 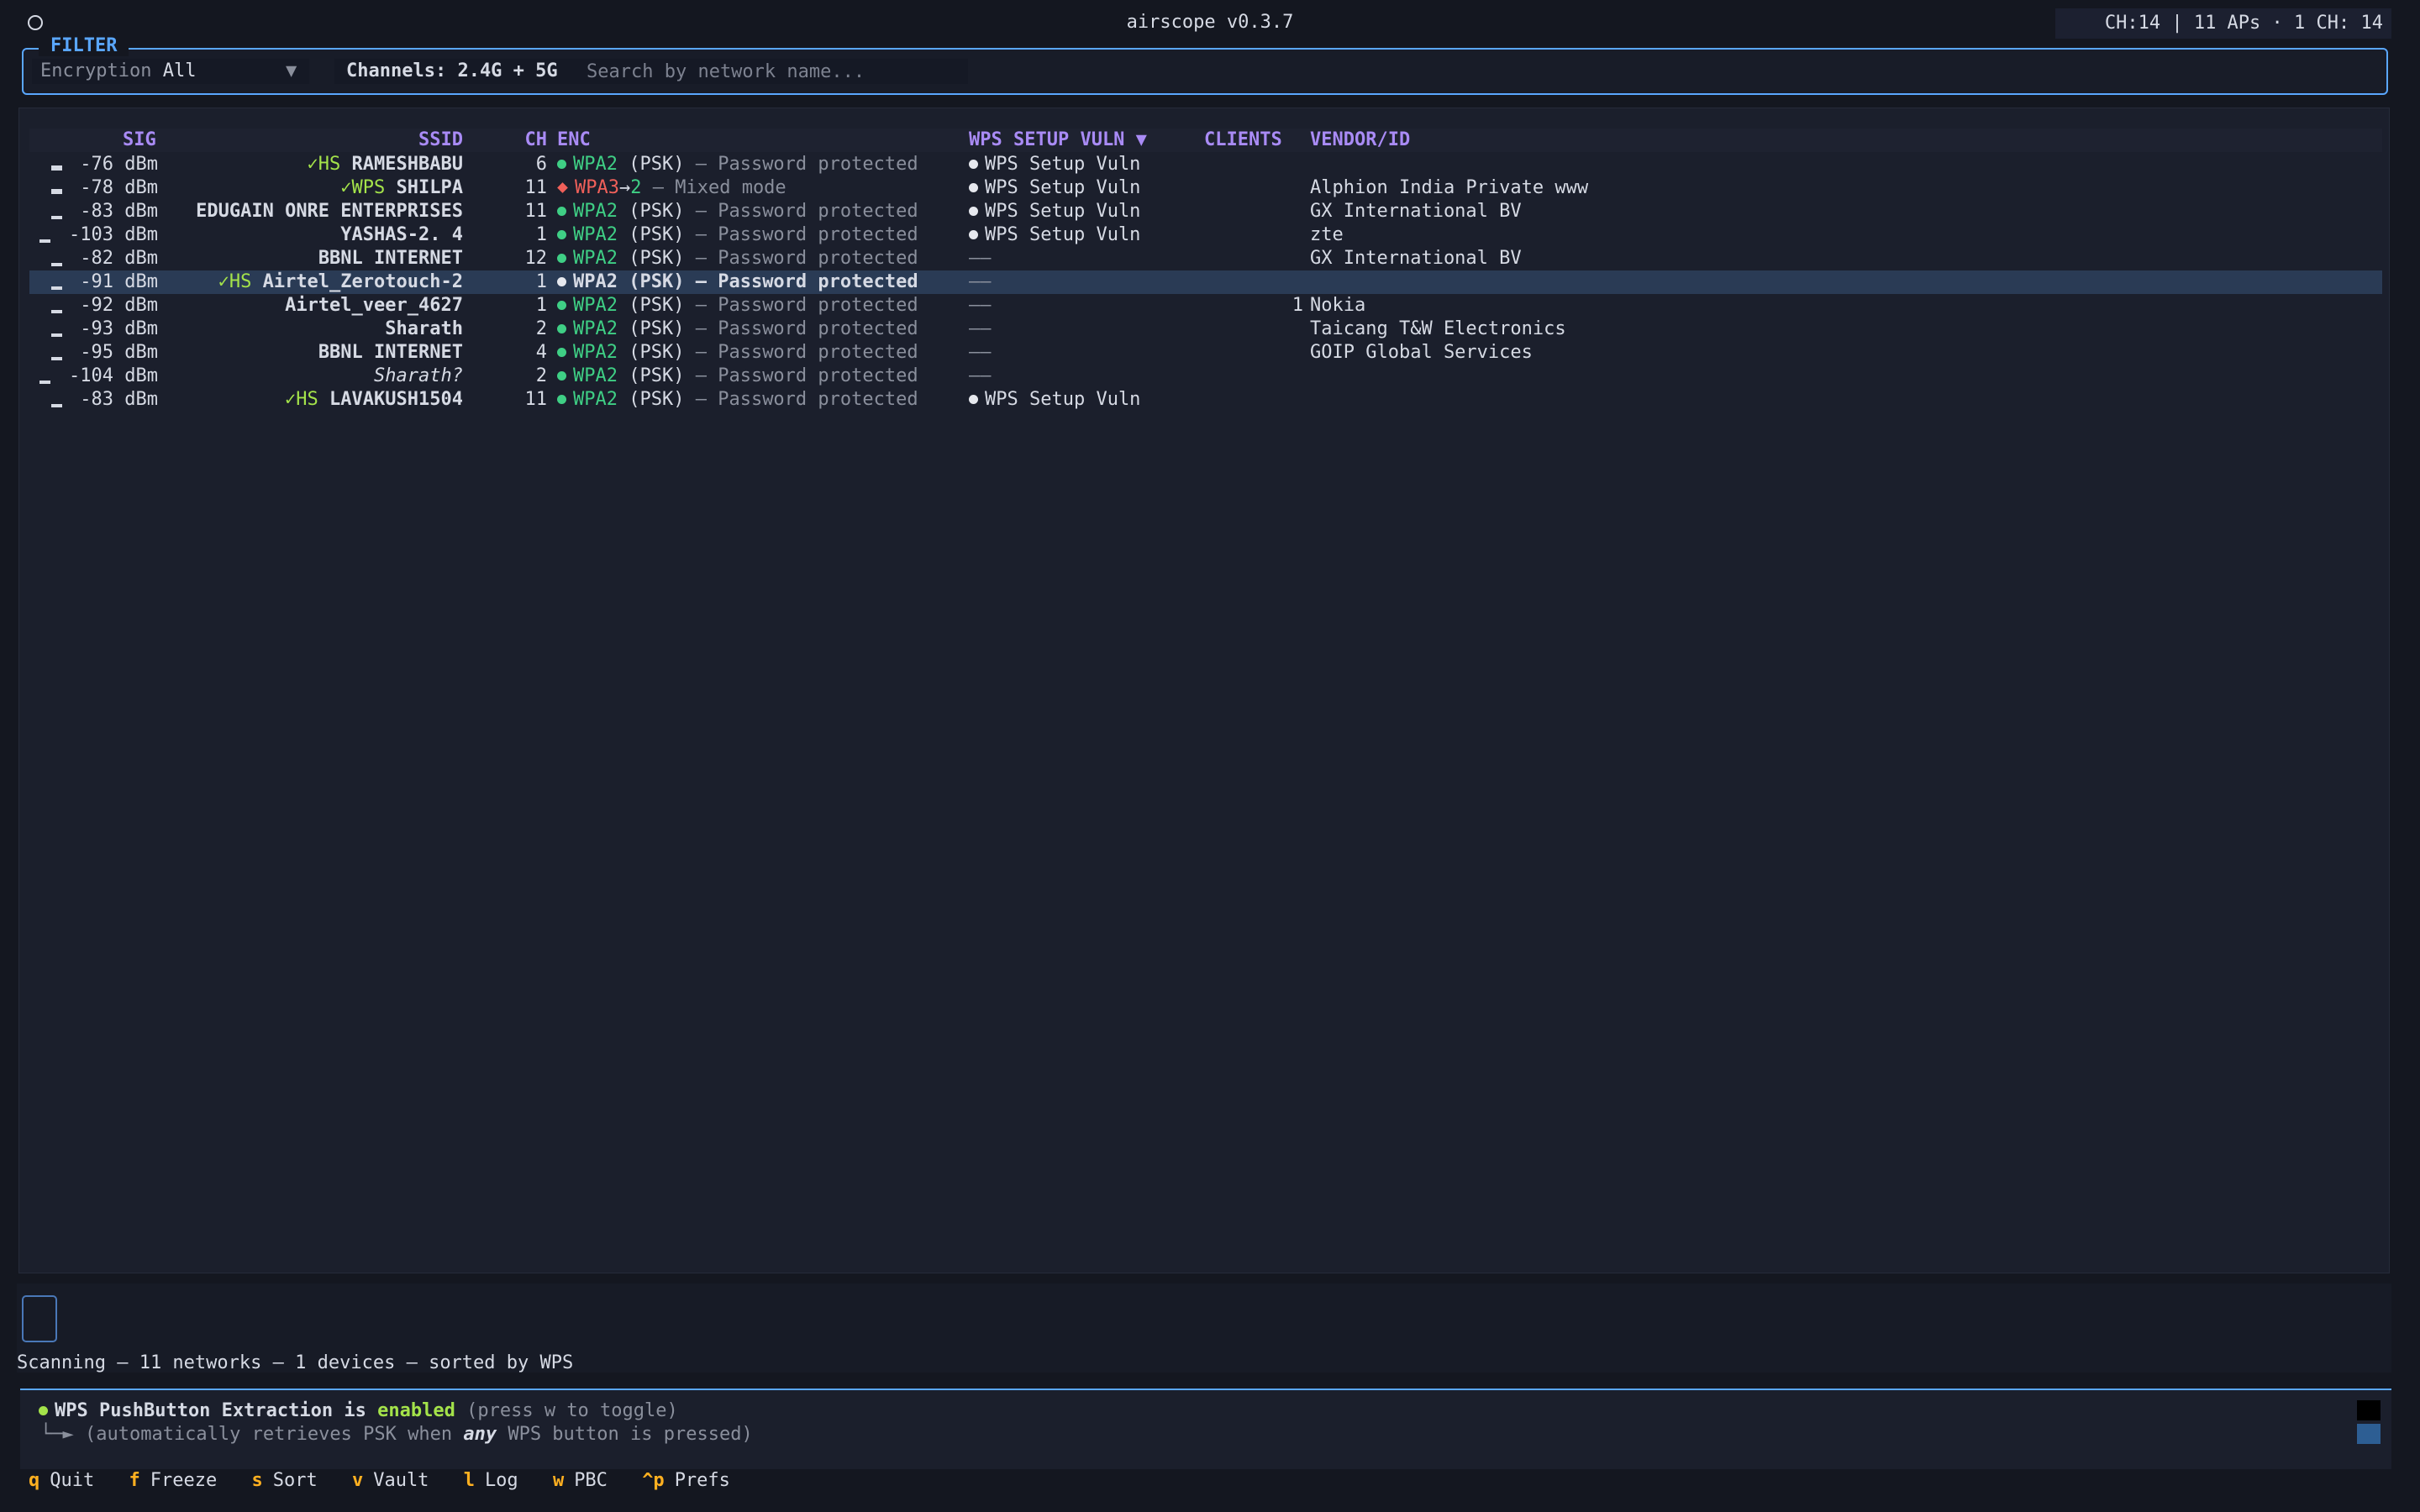 What do you see at coordinates (452, 71) in the screenshot?
I see `channels-toggle: Channels: 2.4G + 5G` at bounding box center [452, 71].